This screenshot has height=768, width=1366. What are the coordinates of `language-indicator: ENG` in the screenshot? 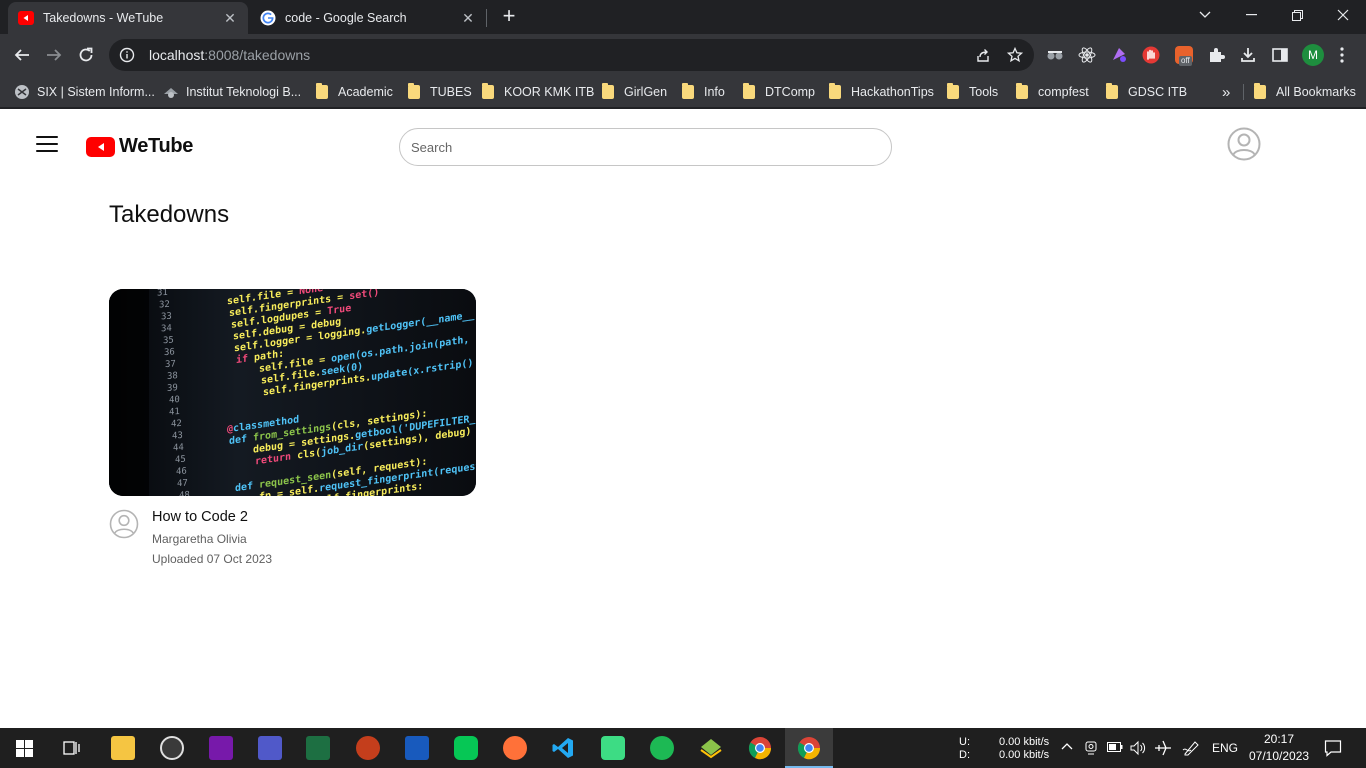 It's located at (1225, 748).